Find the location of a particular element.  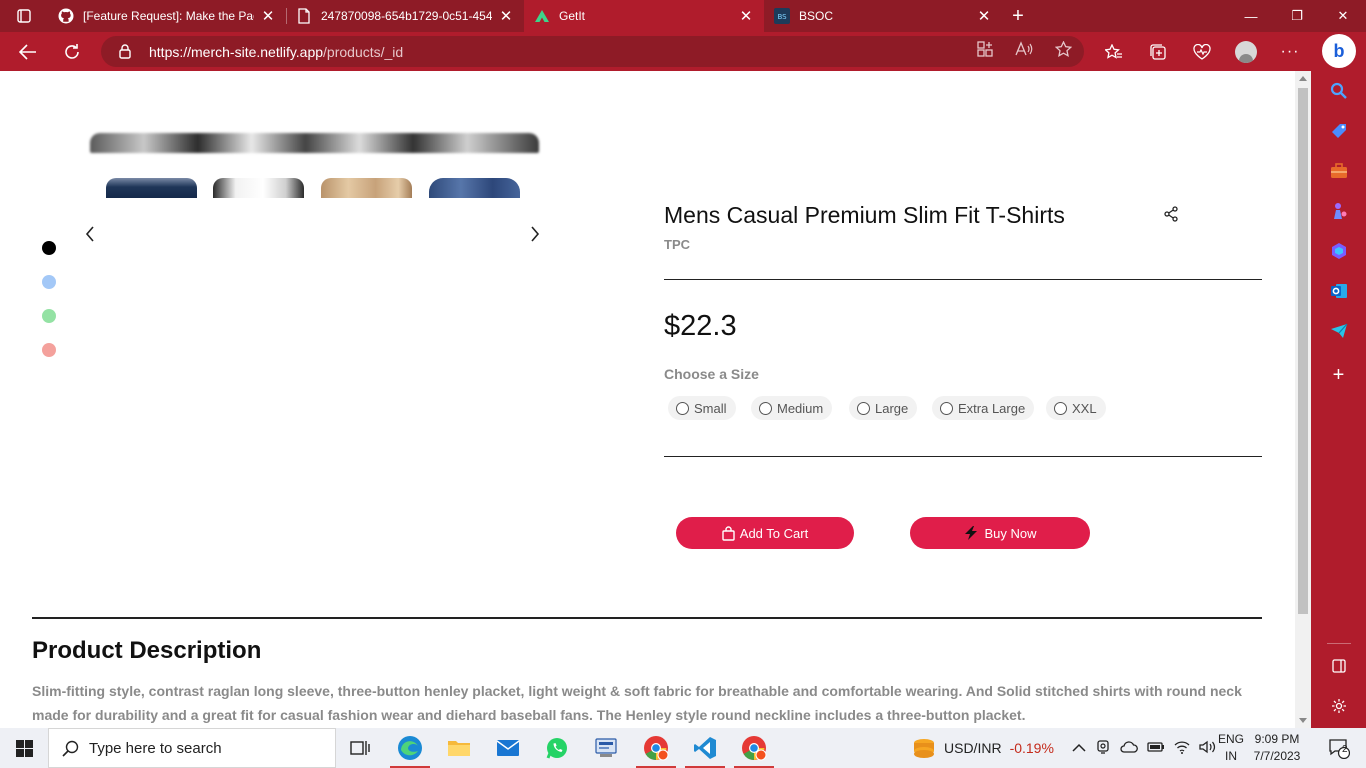

tab-getit: GetIt ✕ is located at coordinates (644, 16).